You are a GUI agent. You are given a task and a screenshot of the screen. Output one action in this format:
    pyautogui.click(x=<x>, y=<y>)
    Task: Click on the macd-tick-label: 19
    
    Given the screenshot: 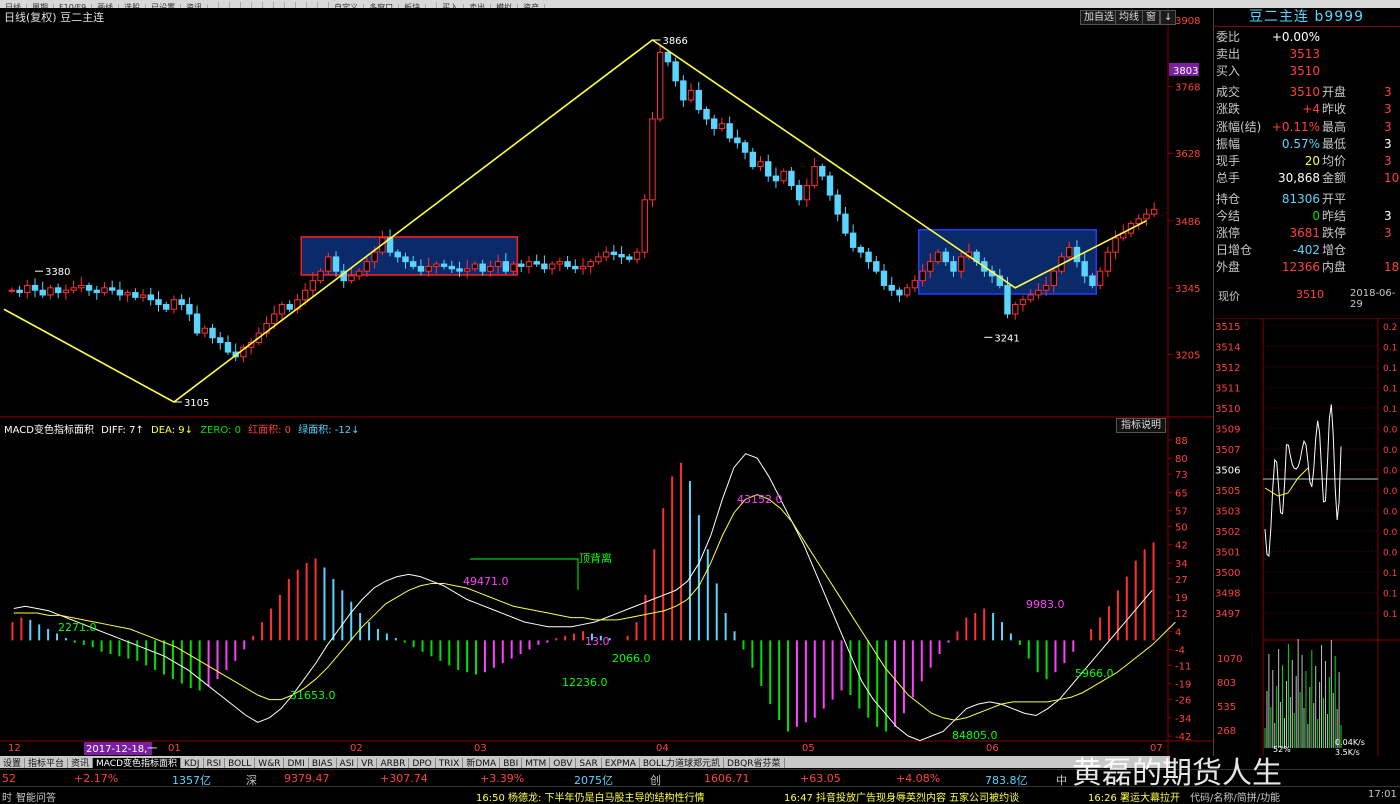 What is the action you would take?
    pyautogui.click(x=1181, y=598)
    